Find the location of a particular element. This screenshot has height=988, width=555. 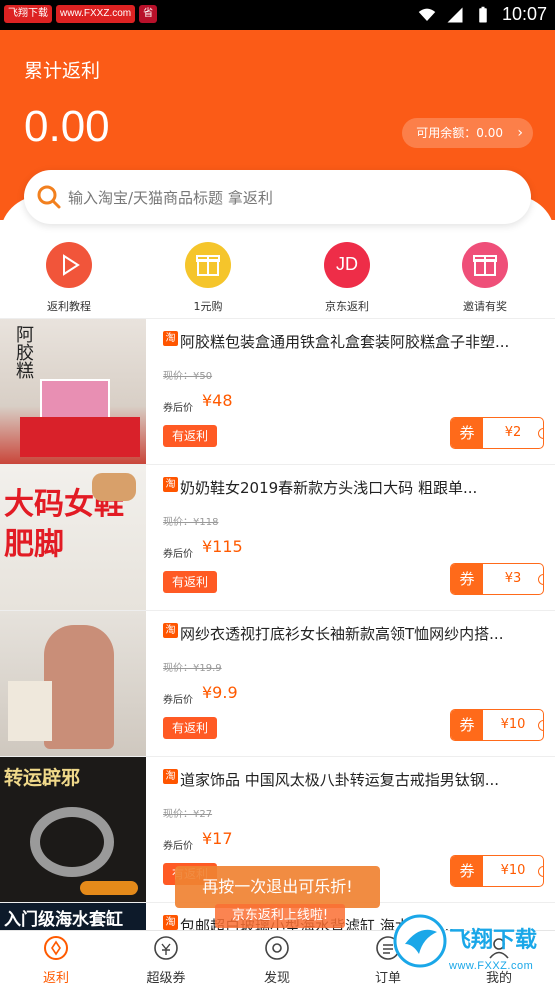

quick-one-yuan: 1元购 is located at coordinates (208, 276).